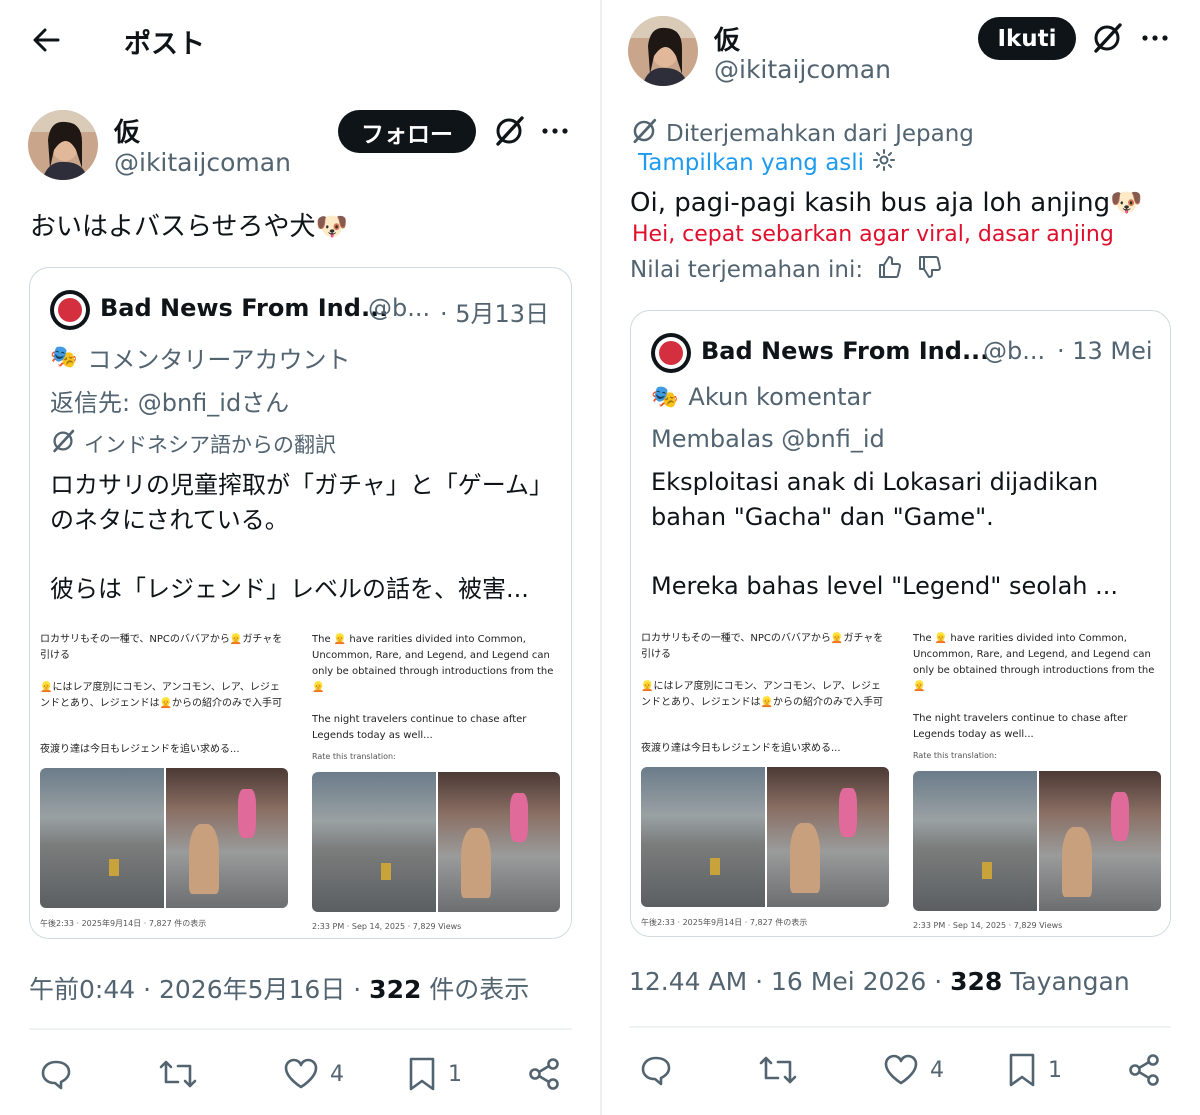 Image resolution: width=1200 pixels, height=1115 pixels. What do you see at coordinates (495, 314) in the screenshot?
I see `quoted-date: · 5月13日` at bounding box center [495, 314].